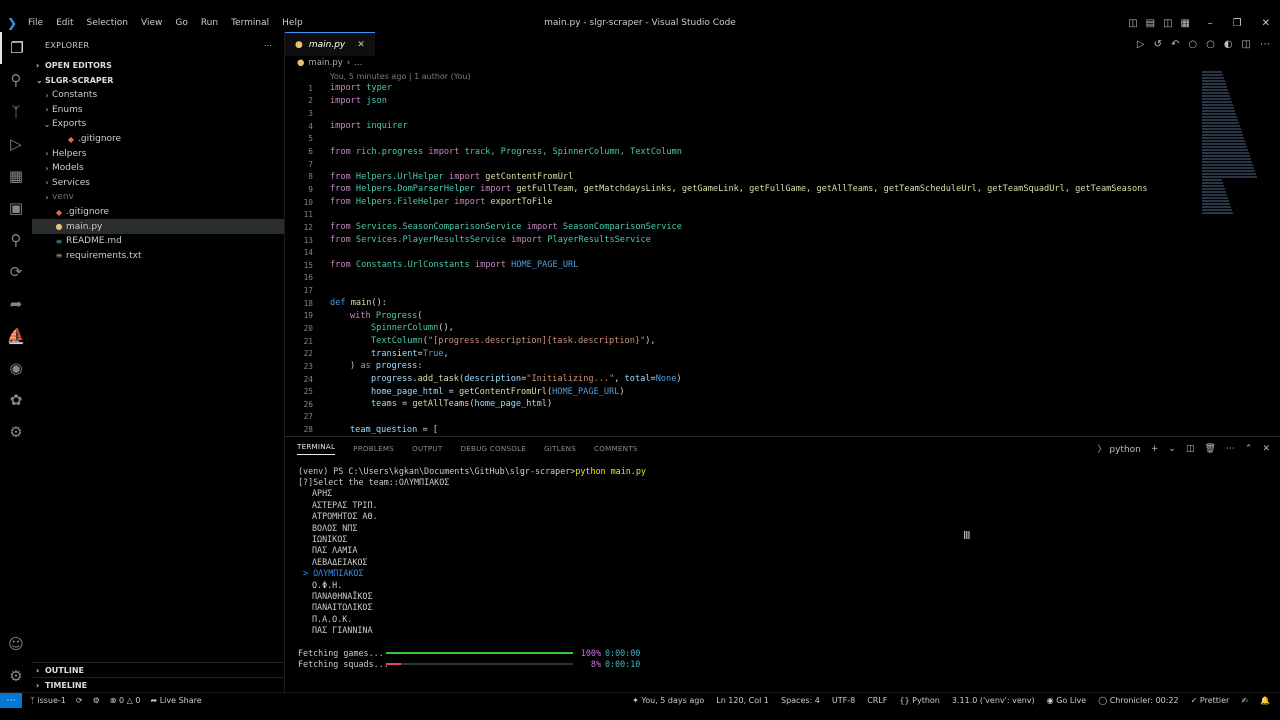 Image resolution: width=1280 pixels, height=720 pixels. What do you see at coordinates (158, 197) in the screenshot?
I see `tree-folder: › venv` at bounding box center [158, 197].